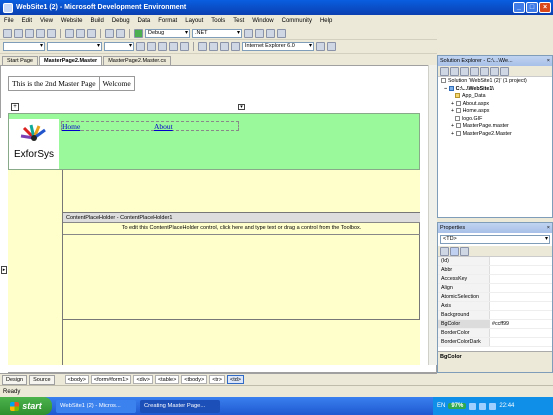  Describe the element at coordinates (495, 279) in the screenshot. I see `property-row: AccessKey` at that location.